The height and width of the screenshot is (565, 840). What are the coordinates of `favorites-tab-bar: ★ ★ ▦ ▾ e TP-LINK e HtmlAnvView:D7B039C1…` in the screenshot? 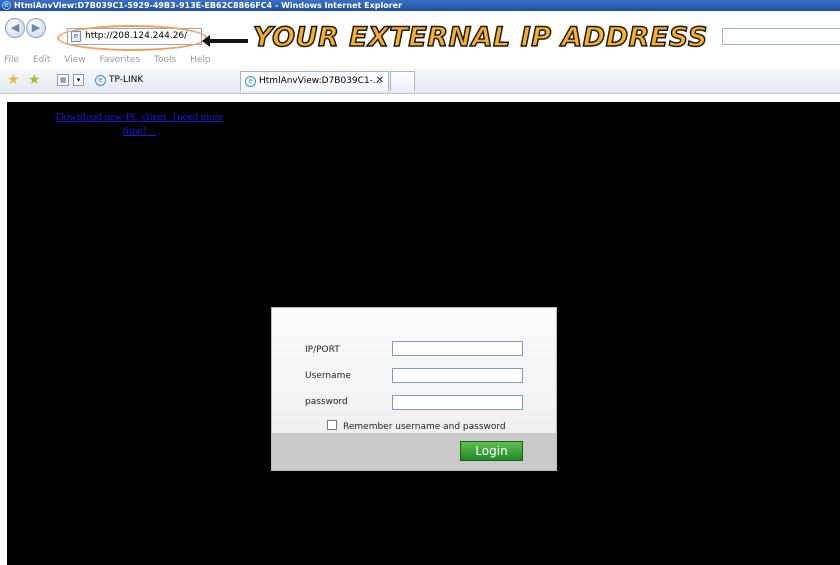 It's located at (420, 81).